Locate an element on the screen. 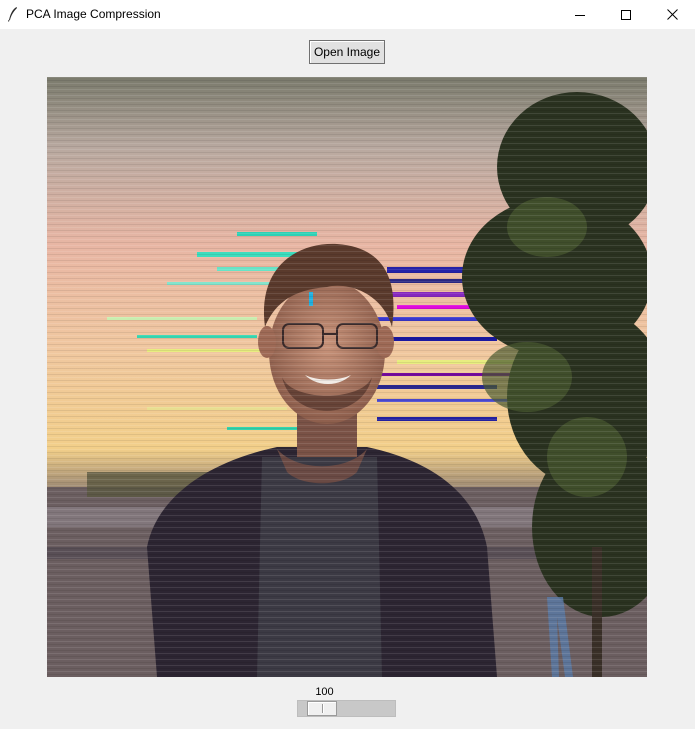 This screenshot has height=729, width=695. maximize-icon is located at coordinates (626, 14).